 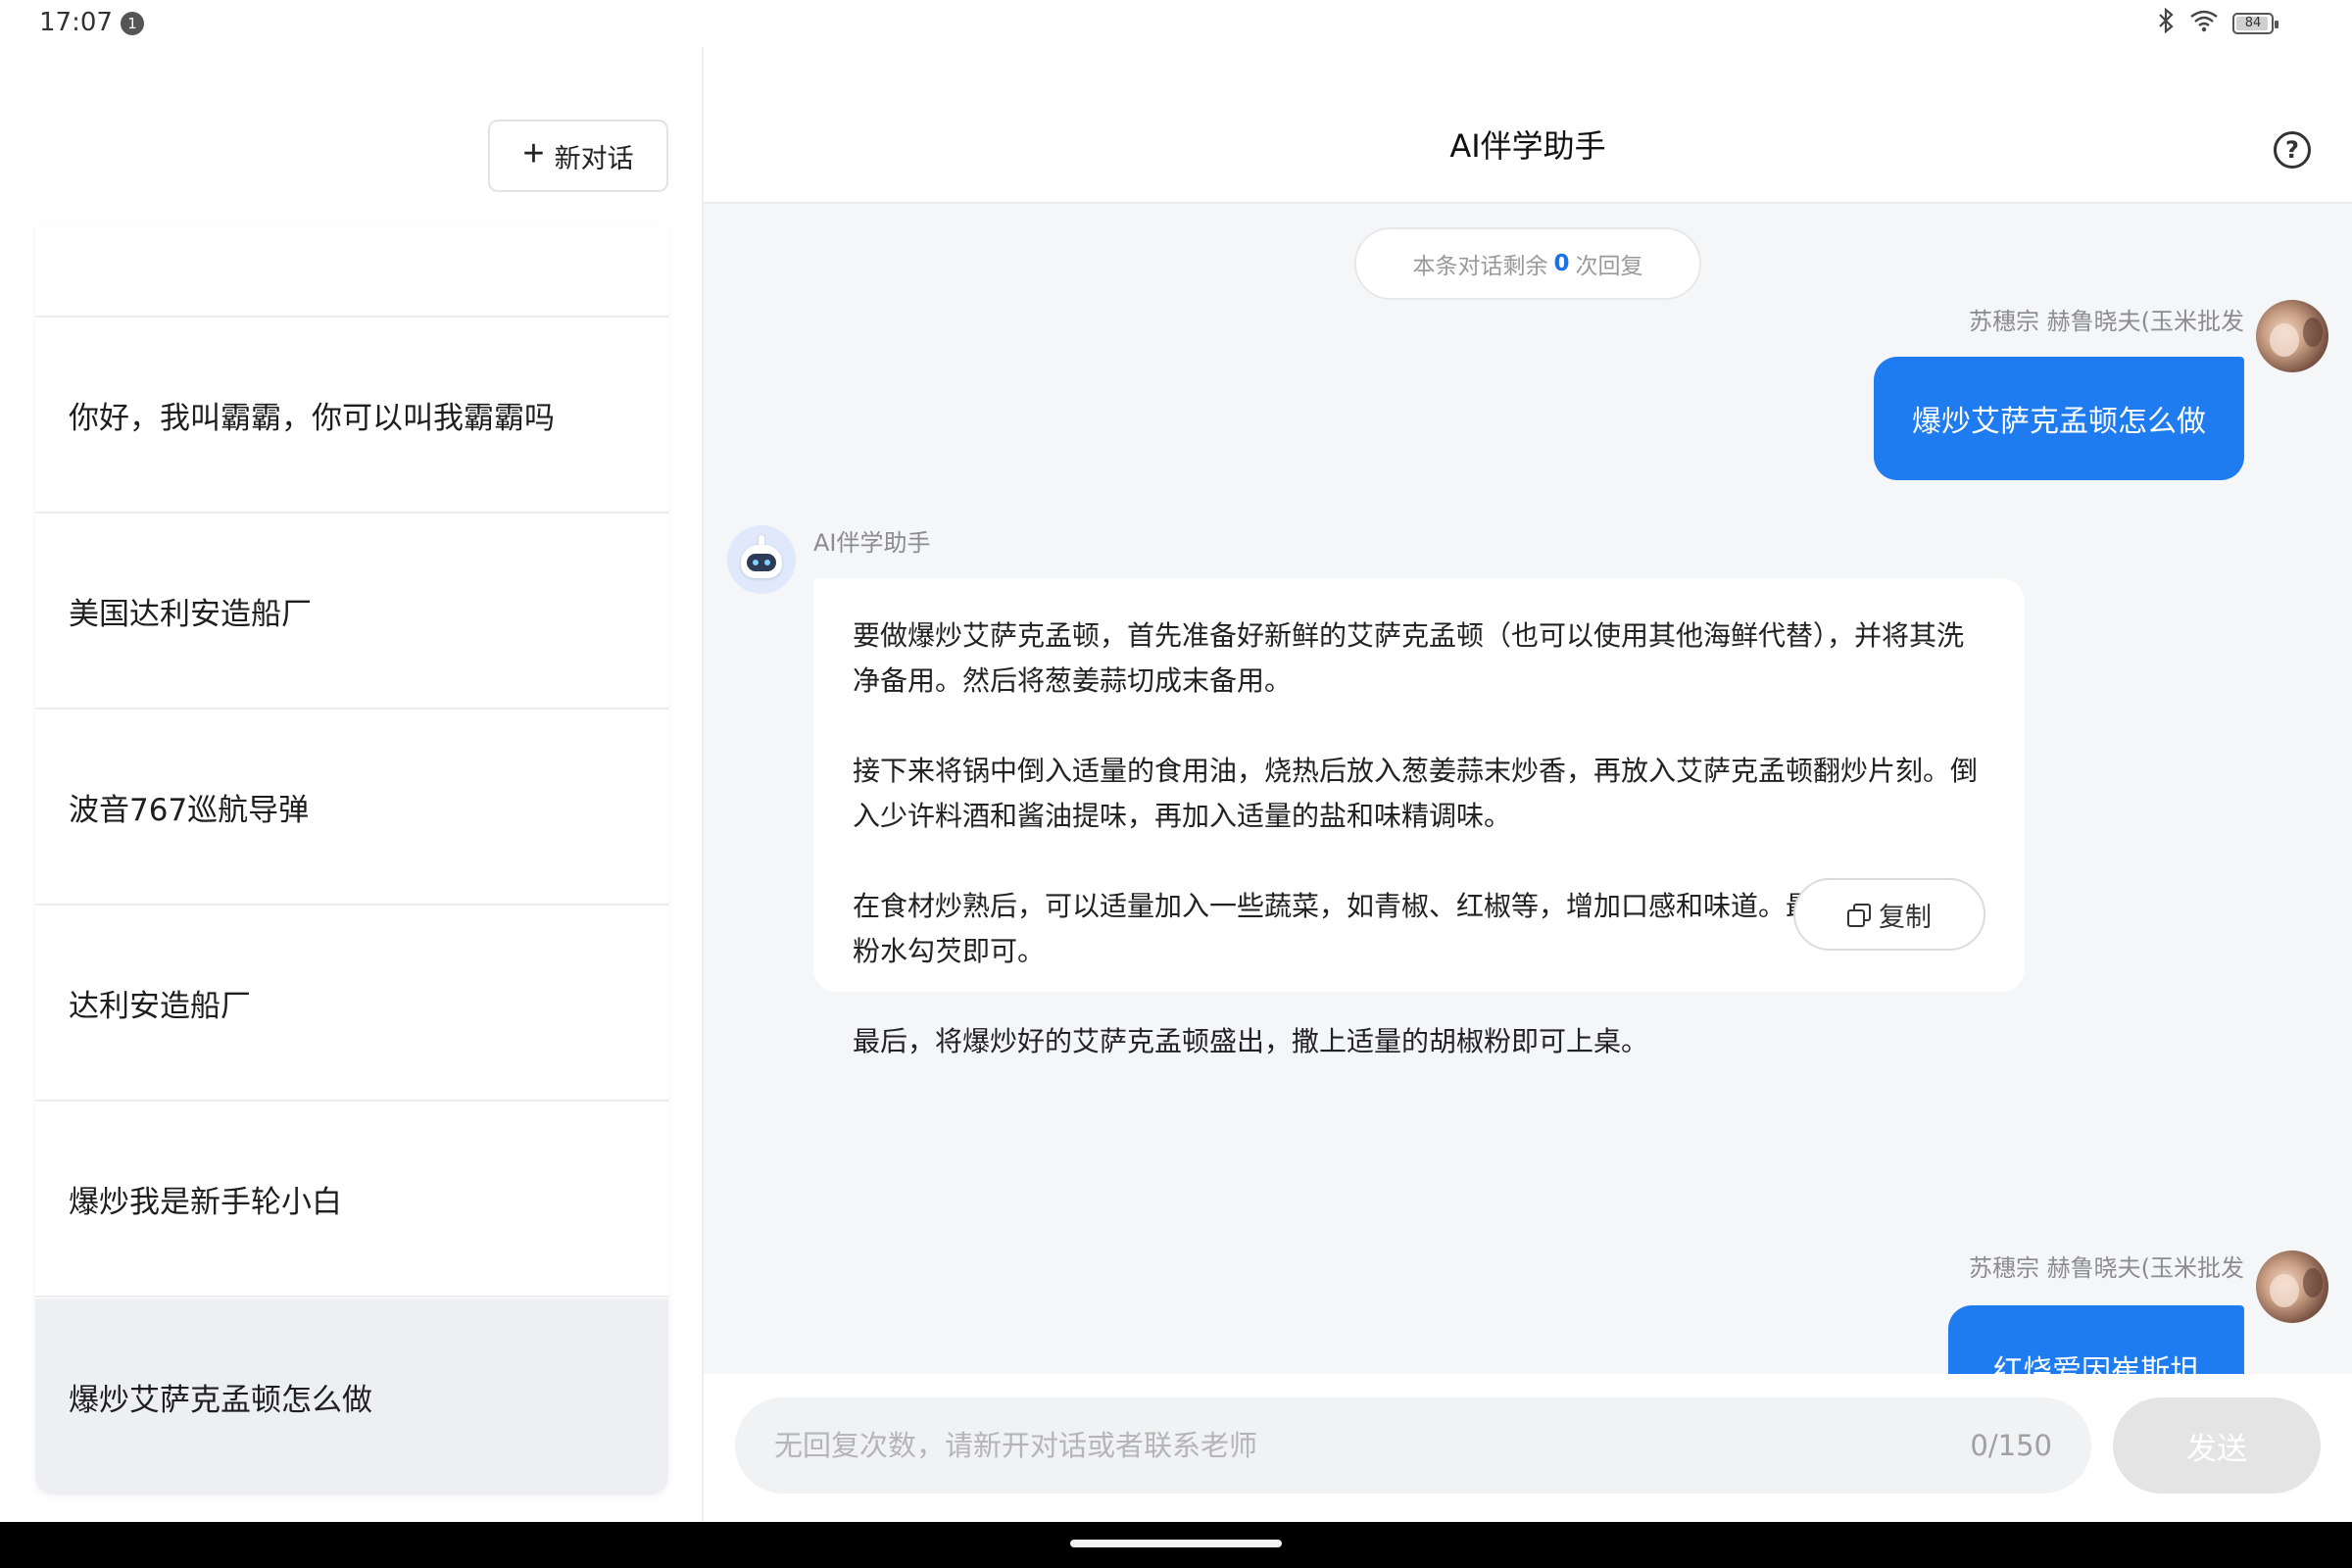 I want to click on remaining-replies-badge: 本条对话剩余 0 次回复, so click(x=1527, y=263).